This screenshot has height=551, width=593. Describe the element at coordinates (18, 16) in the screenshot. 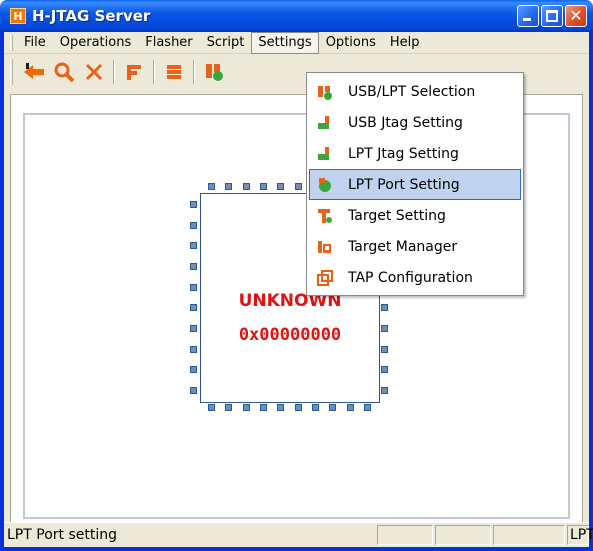

I see `app-icon: H` at that location.